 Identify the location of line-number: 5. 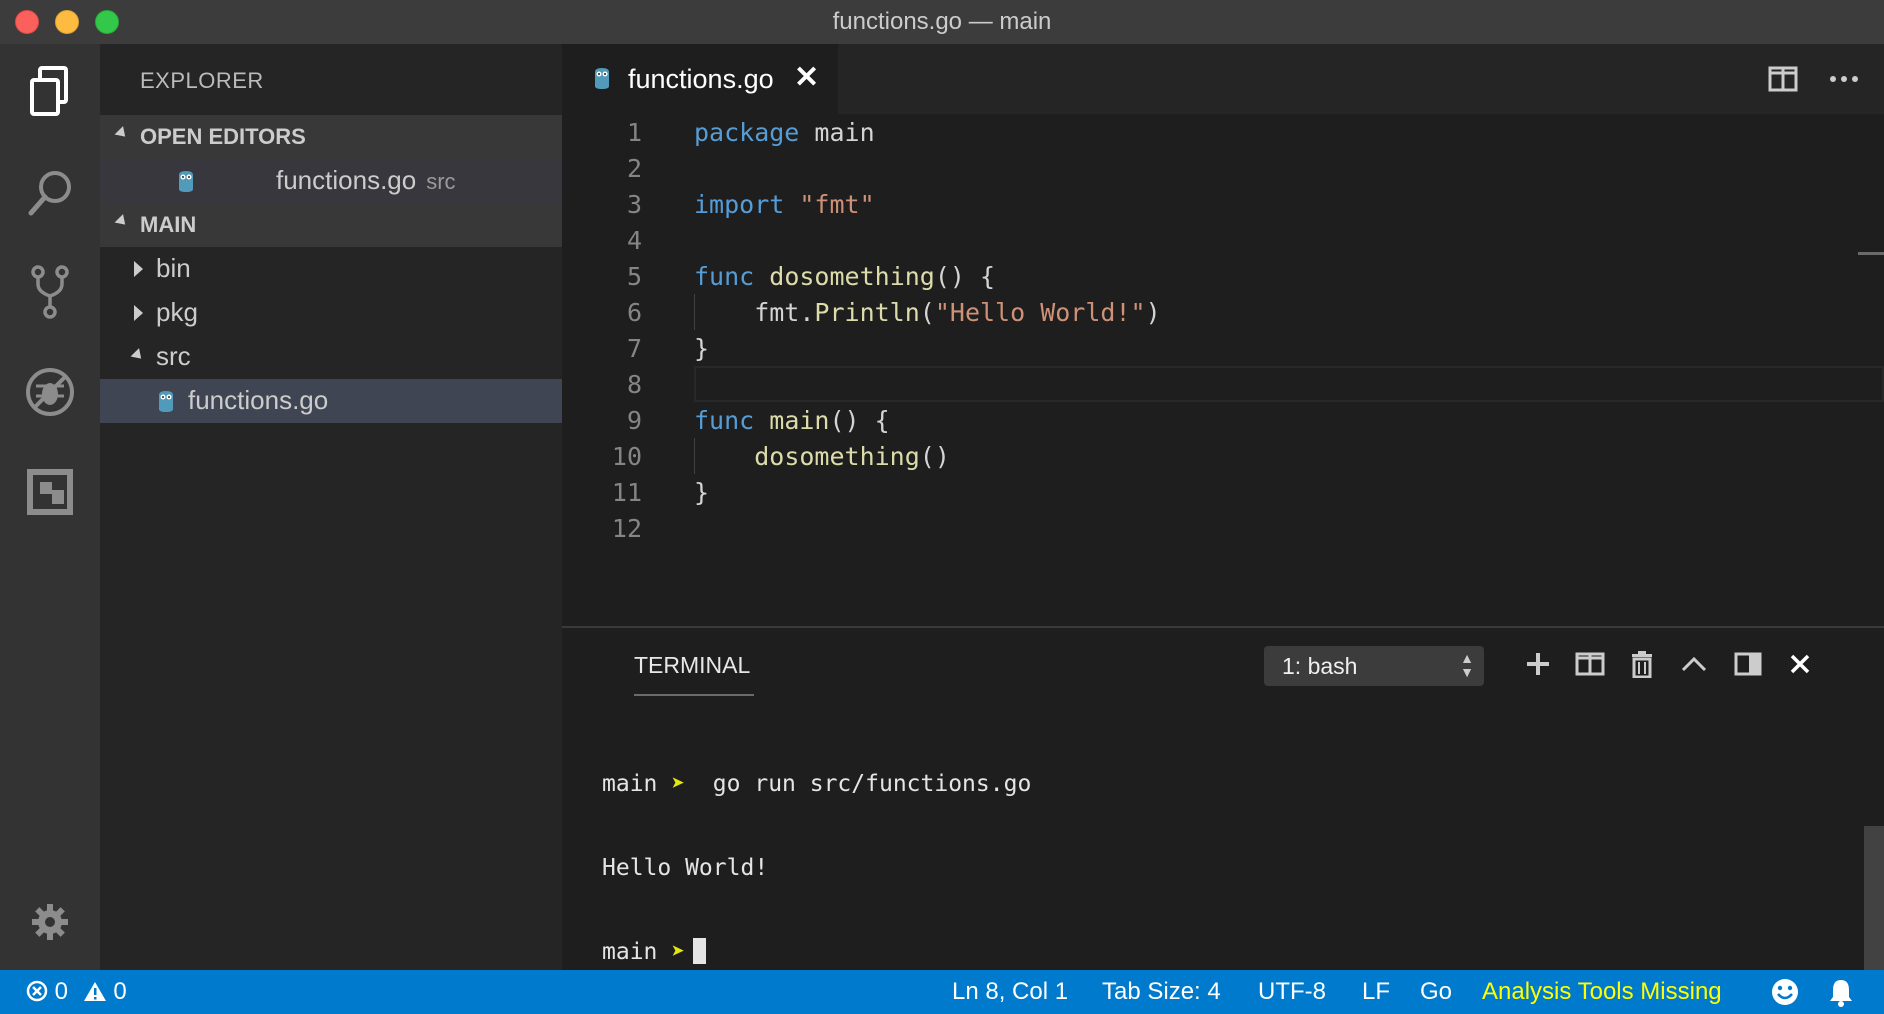
(634, 276).